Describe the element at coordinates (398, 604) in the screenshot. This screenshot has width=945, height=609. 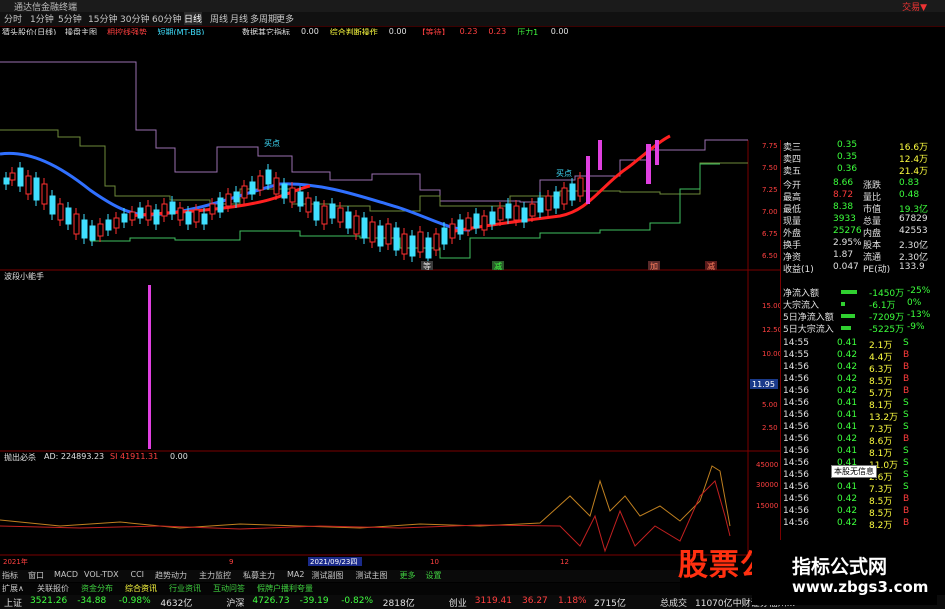
I see `status-item-9: 2818亿` at that location.